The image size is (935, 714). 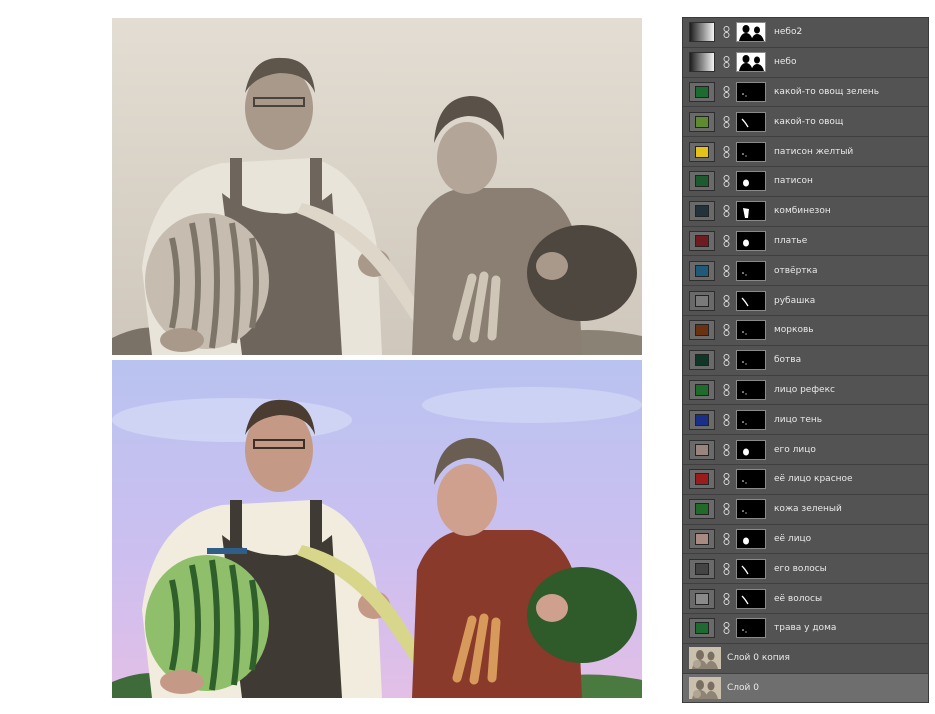 What do you see at coordinates (805, 361) in the screenshot?
I see `layer-11-row: ботва` at bounding box center [805, 361].